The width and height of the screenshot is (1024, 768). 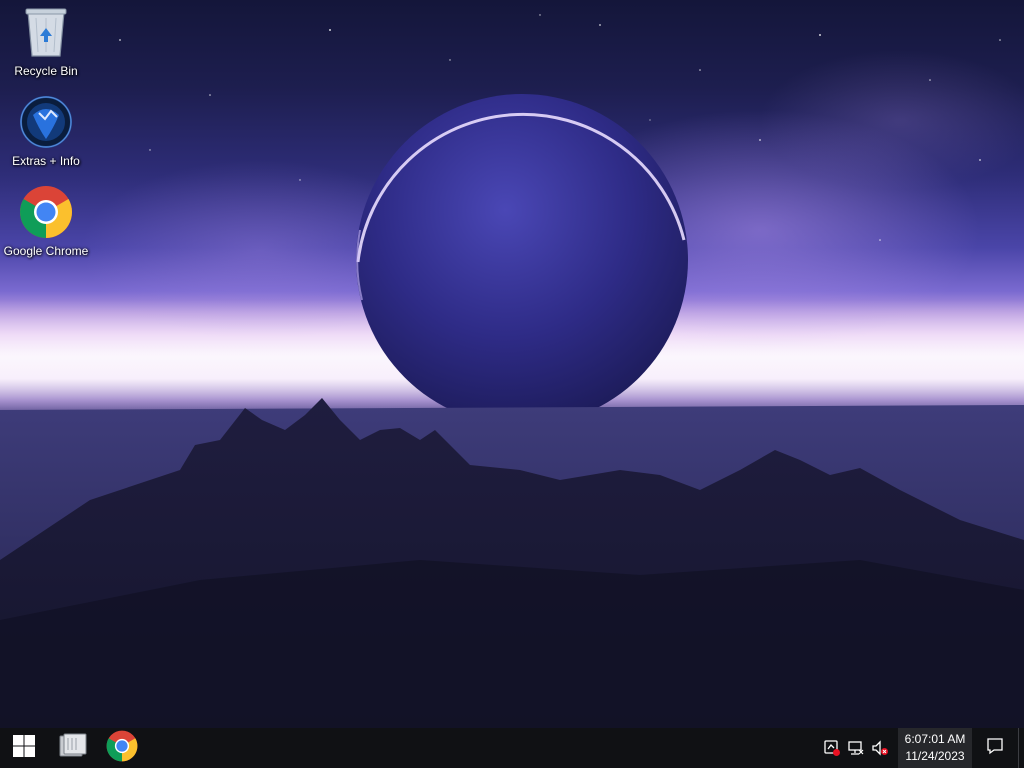 I want to click on extras-info-icon, so click(x=46, y=122).